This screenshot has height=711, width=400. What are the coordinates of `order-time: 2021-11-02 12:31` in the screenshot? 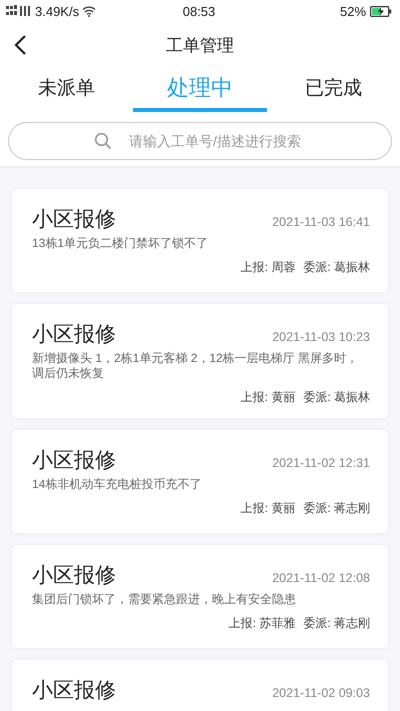 It's located at (321, 463).